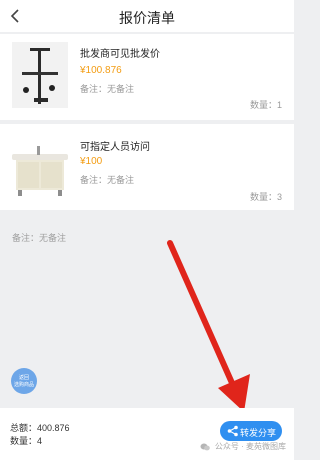 The height and width of the screenshot is (460, 320). I want to click on badge-line-1: 返回, so click(23, 378).